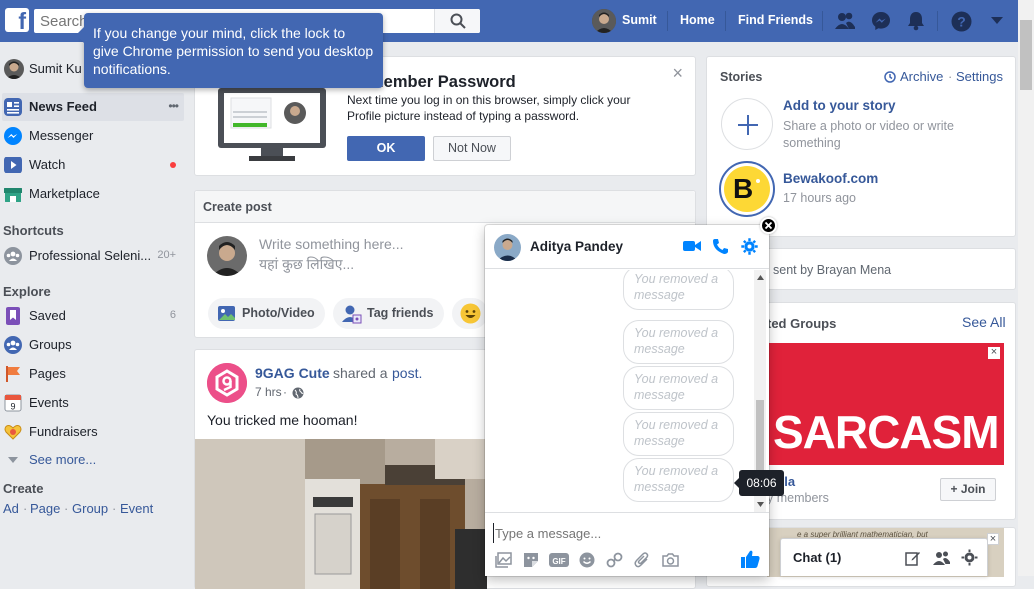 This screenshot has height=589, width=1034. I want to click on camera-icon, so click(670, 560).